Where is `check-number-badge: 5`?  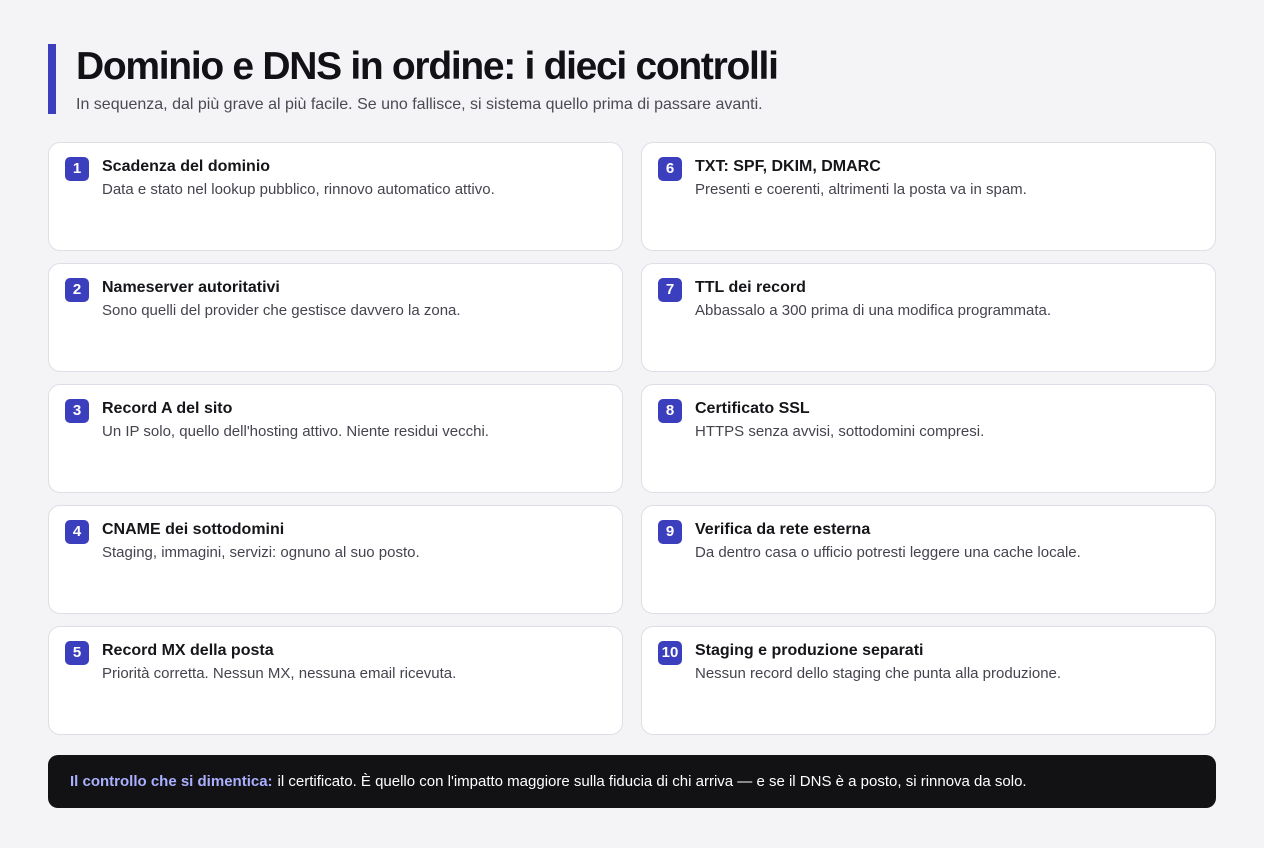
check-number-badge: 5 is located at coordinates (77, 653).